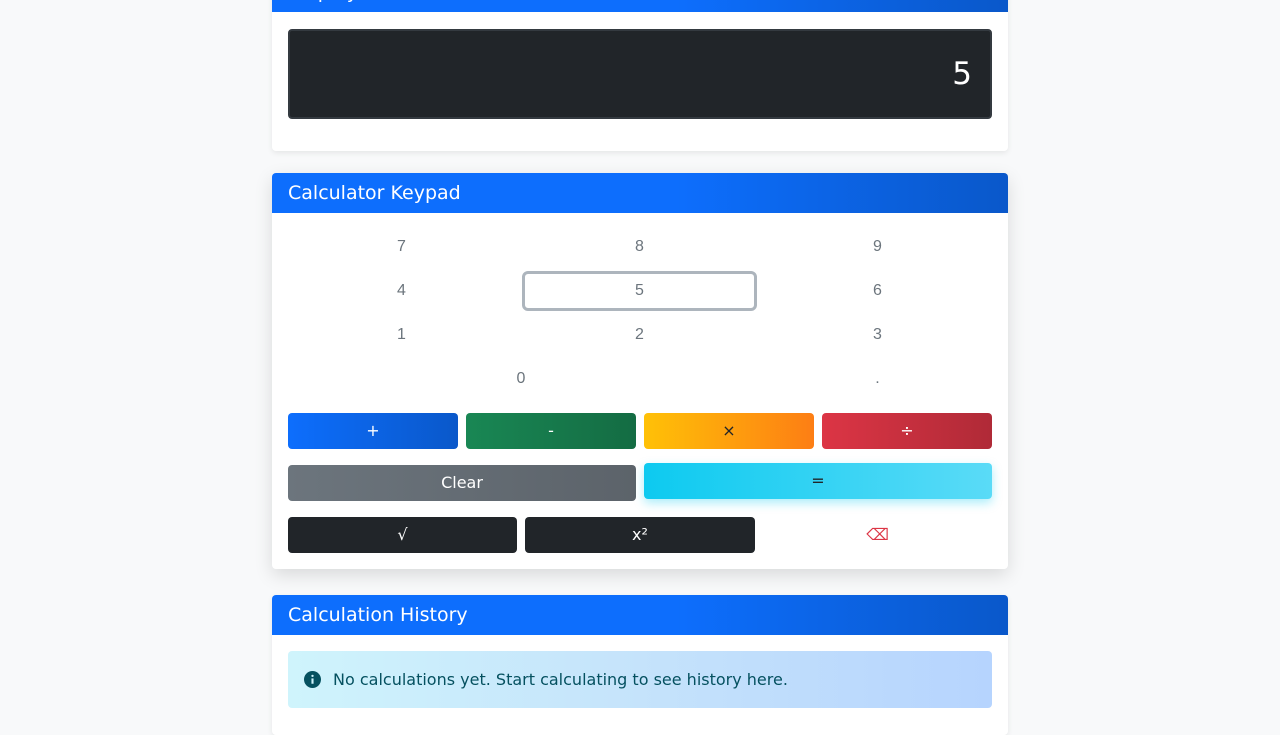 This screenshot has width=1280, height=735. I want to click on history-card-header: Calculation History, so click(640, 615).